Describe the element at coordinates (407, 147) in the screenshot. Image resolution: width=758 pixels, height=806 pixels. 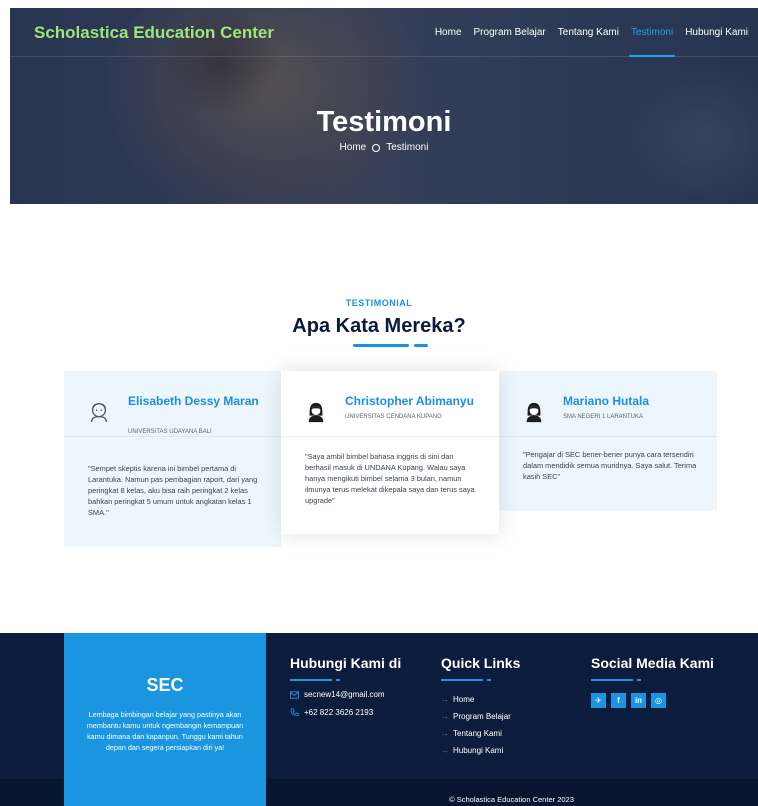
I see `breadcrumb-current: Testimoni` at that location.